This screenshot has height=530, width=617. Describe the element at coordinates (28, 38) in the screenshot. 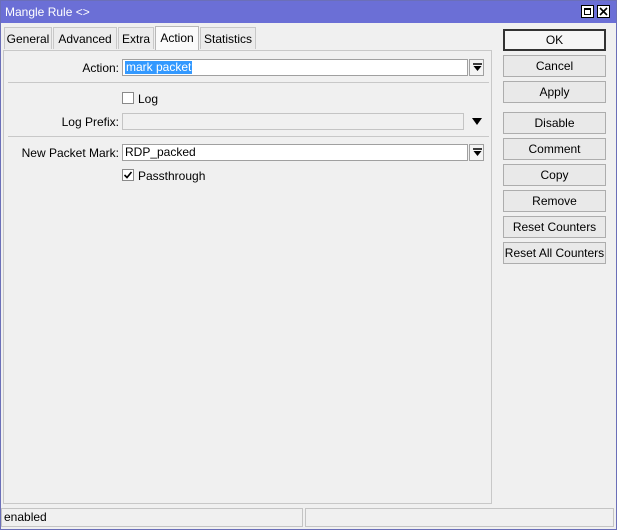

I see `tab-general: General` at that location.